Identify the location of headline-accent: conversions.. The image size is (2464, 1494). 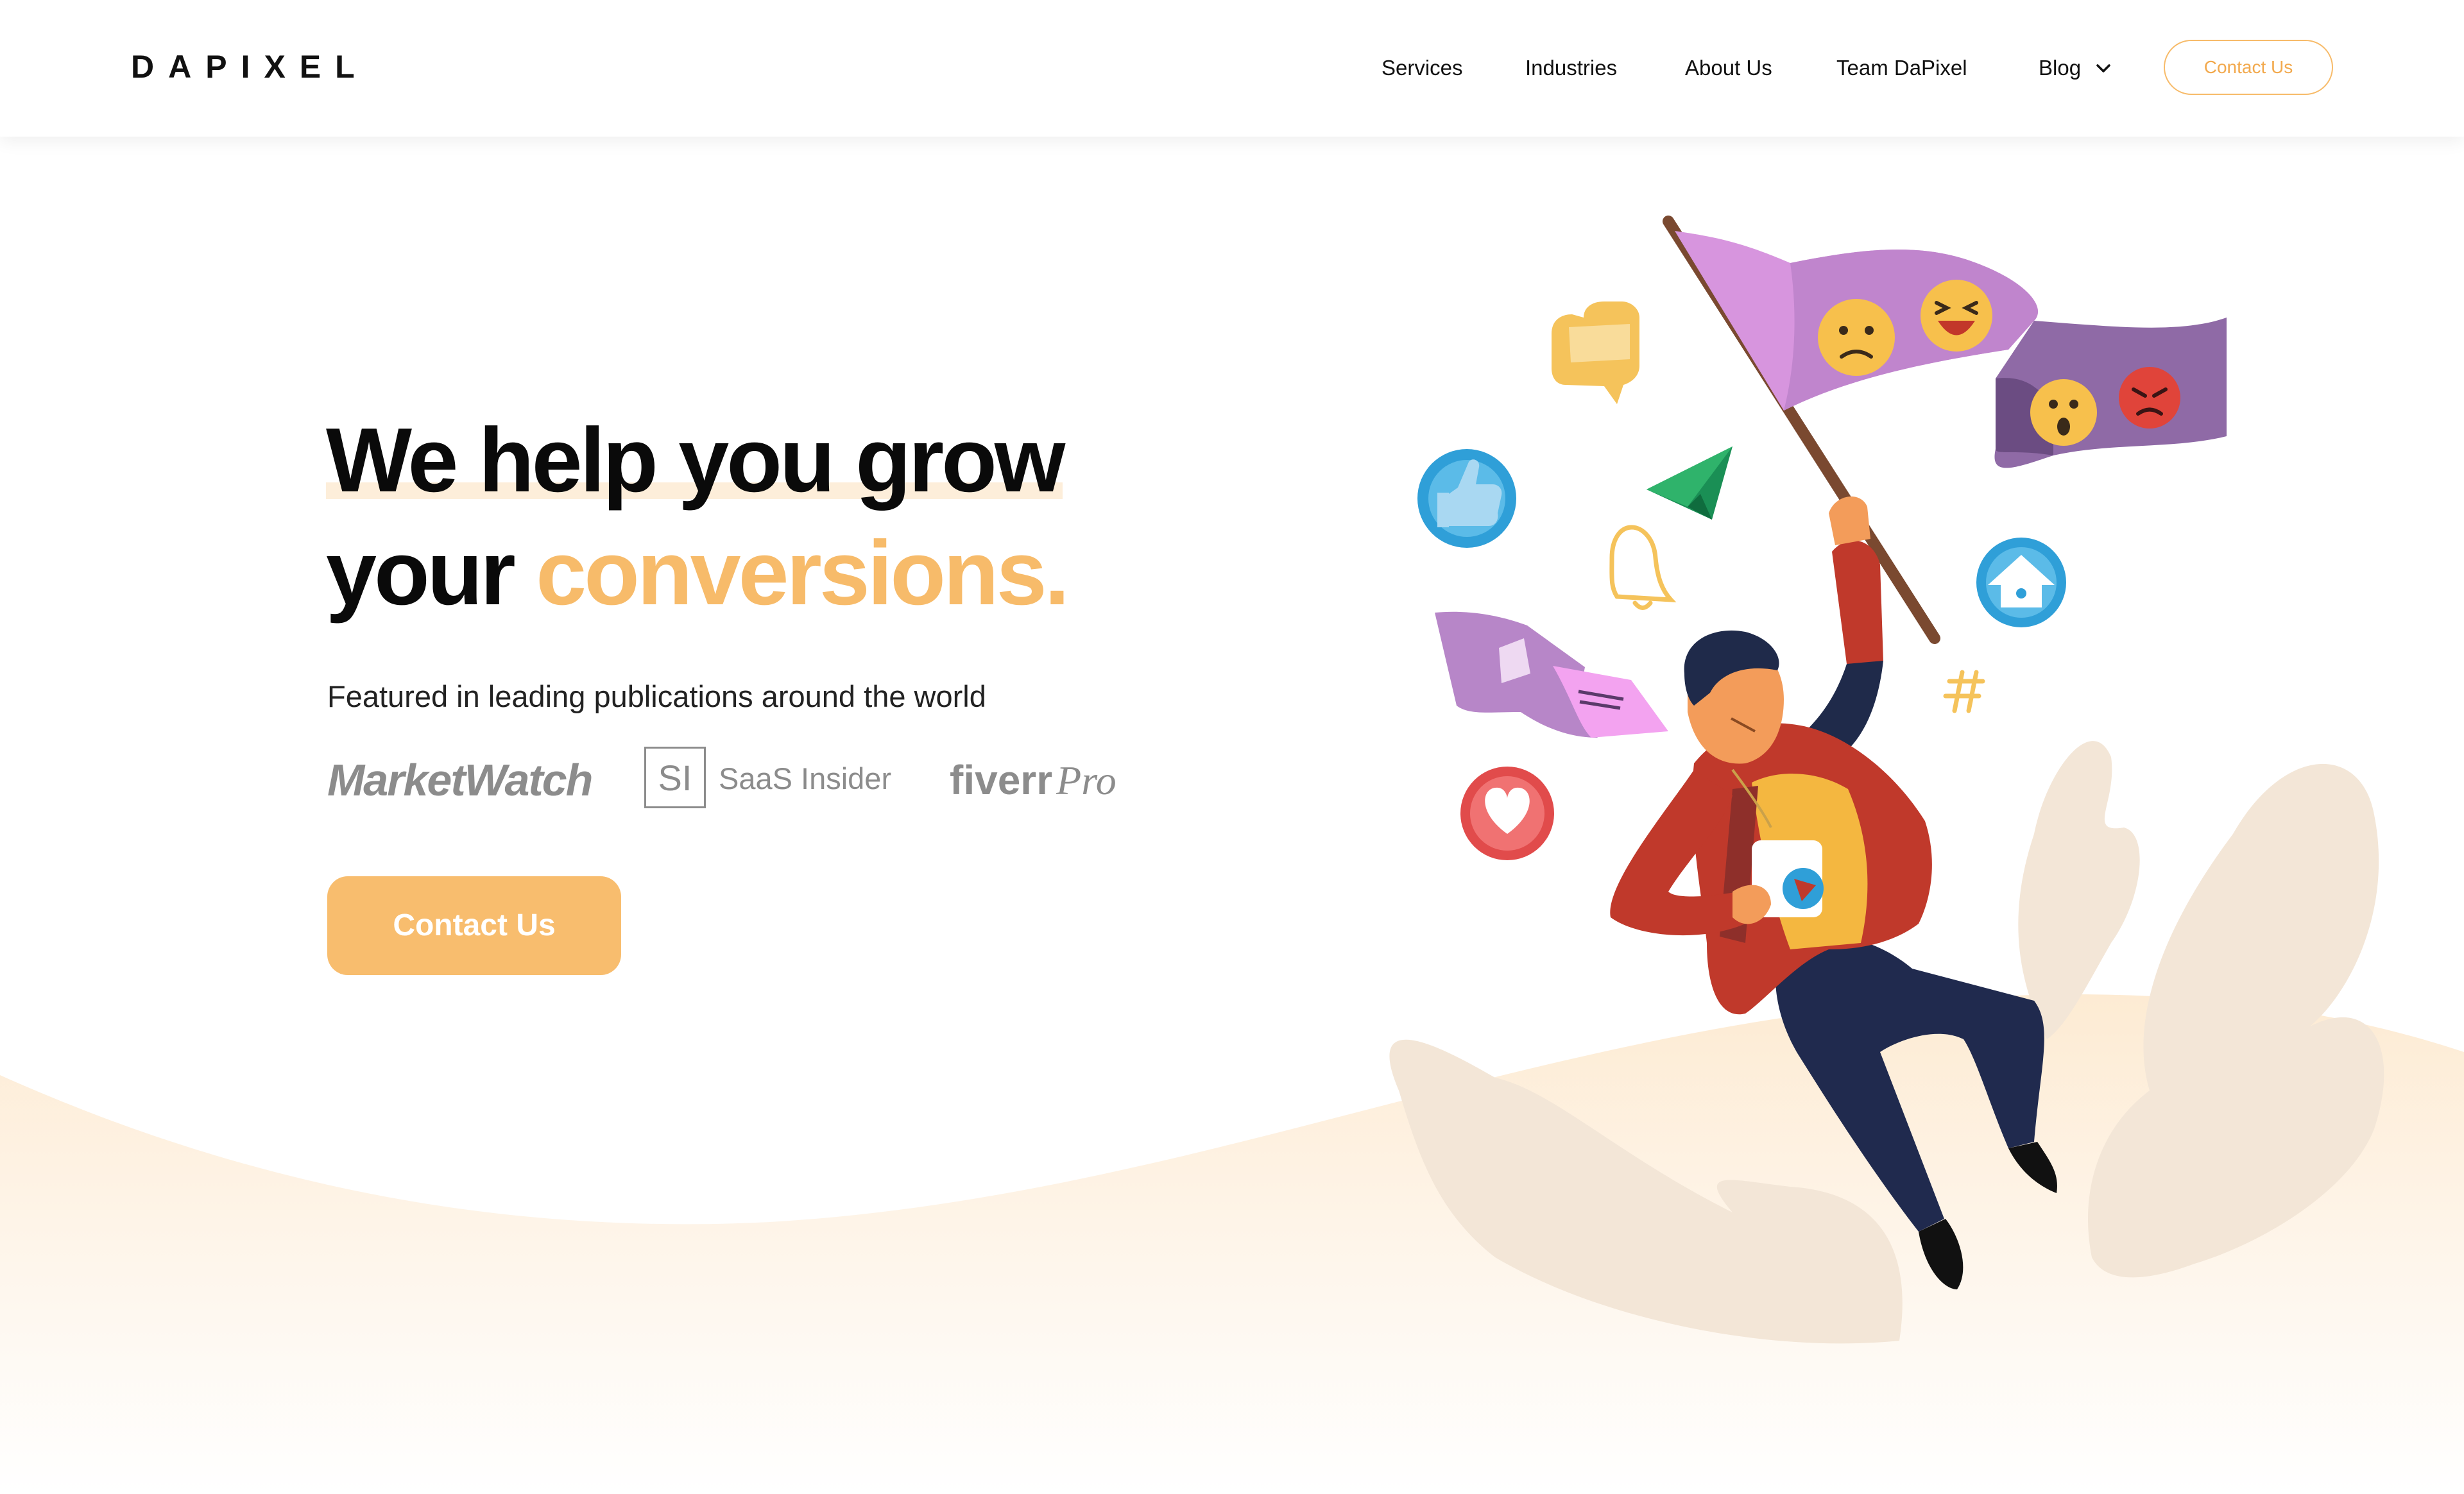
(803, 573).